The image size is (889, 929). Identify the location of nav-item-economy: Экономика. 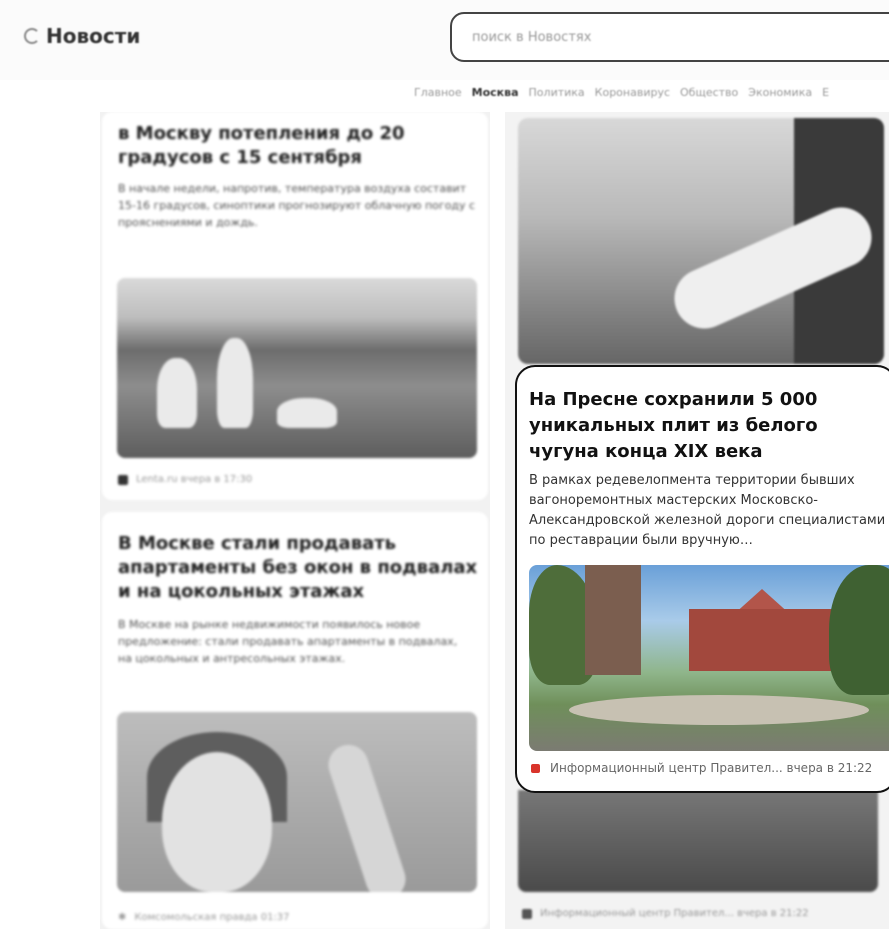
(780, 92).